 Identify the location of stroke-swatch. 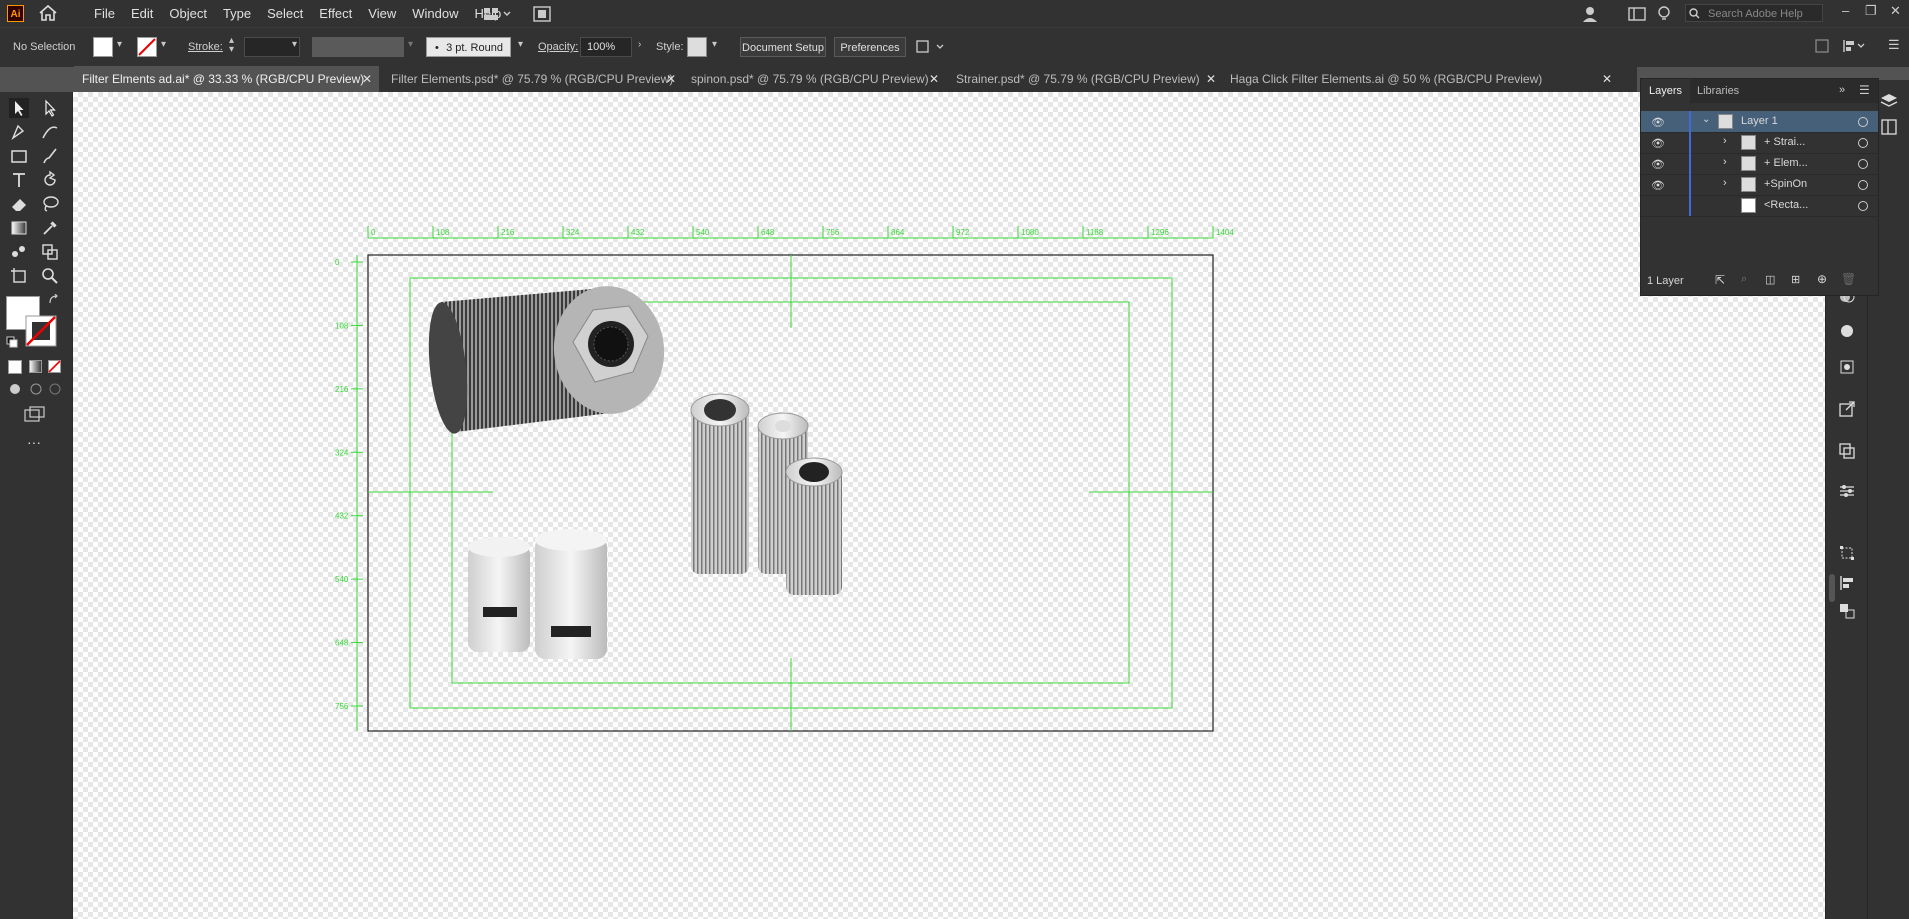
(147, 47).